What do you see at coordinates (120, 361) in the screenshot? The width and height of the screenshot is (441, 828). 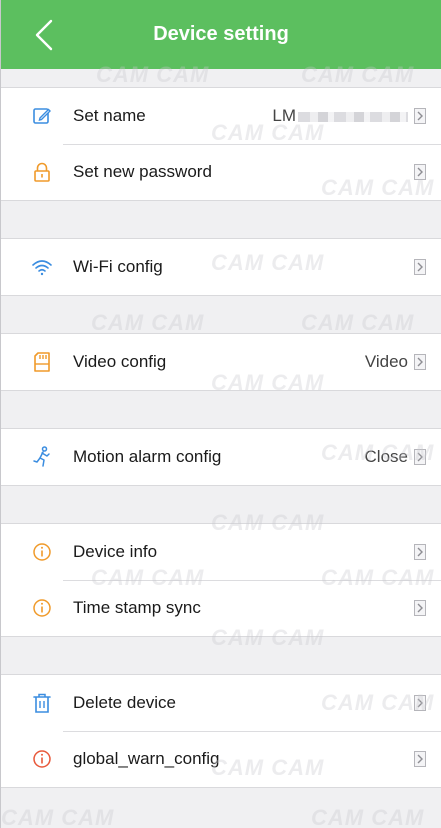 I see `video-config-label: Video config` at bounding box center [120, 361].